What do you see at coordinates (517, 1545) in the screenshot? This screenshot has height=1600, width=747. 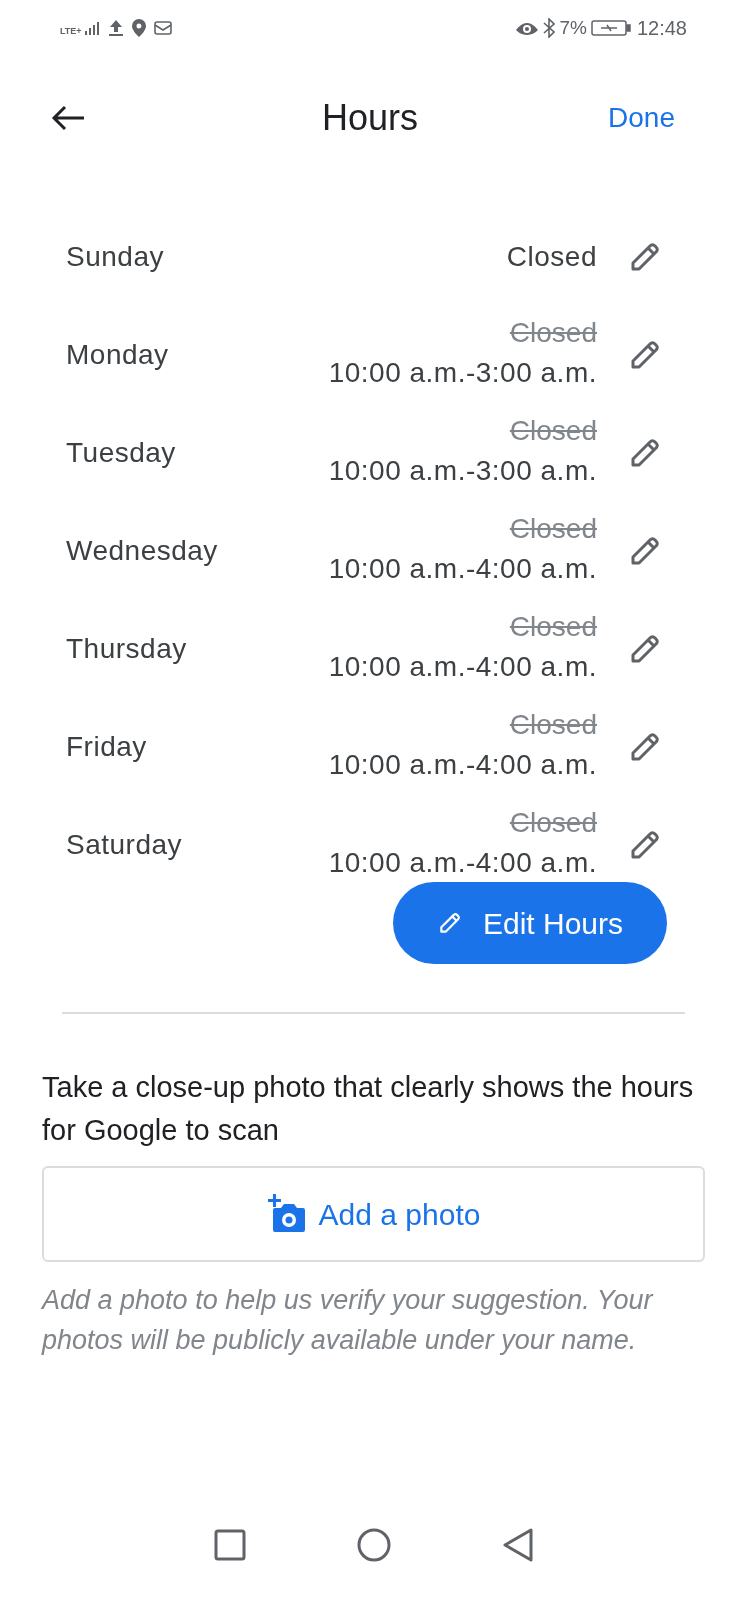 I see `back-nav-icon` at bounding box center [517, 1545].